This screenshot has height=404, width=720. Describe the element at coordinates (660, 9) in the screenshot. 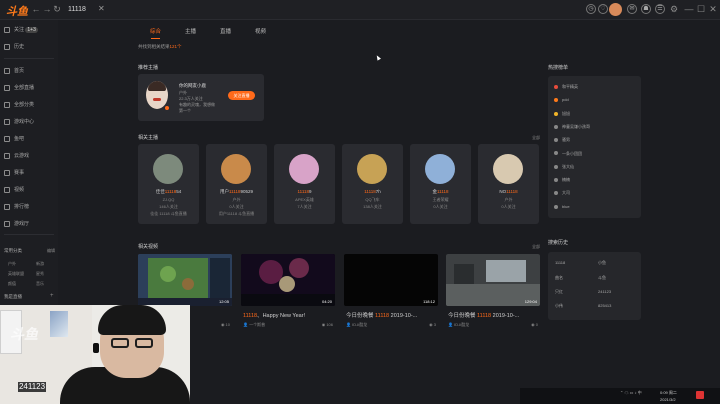

I see `task-icon: ☰` at that location.